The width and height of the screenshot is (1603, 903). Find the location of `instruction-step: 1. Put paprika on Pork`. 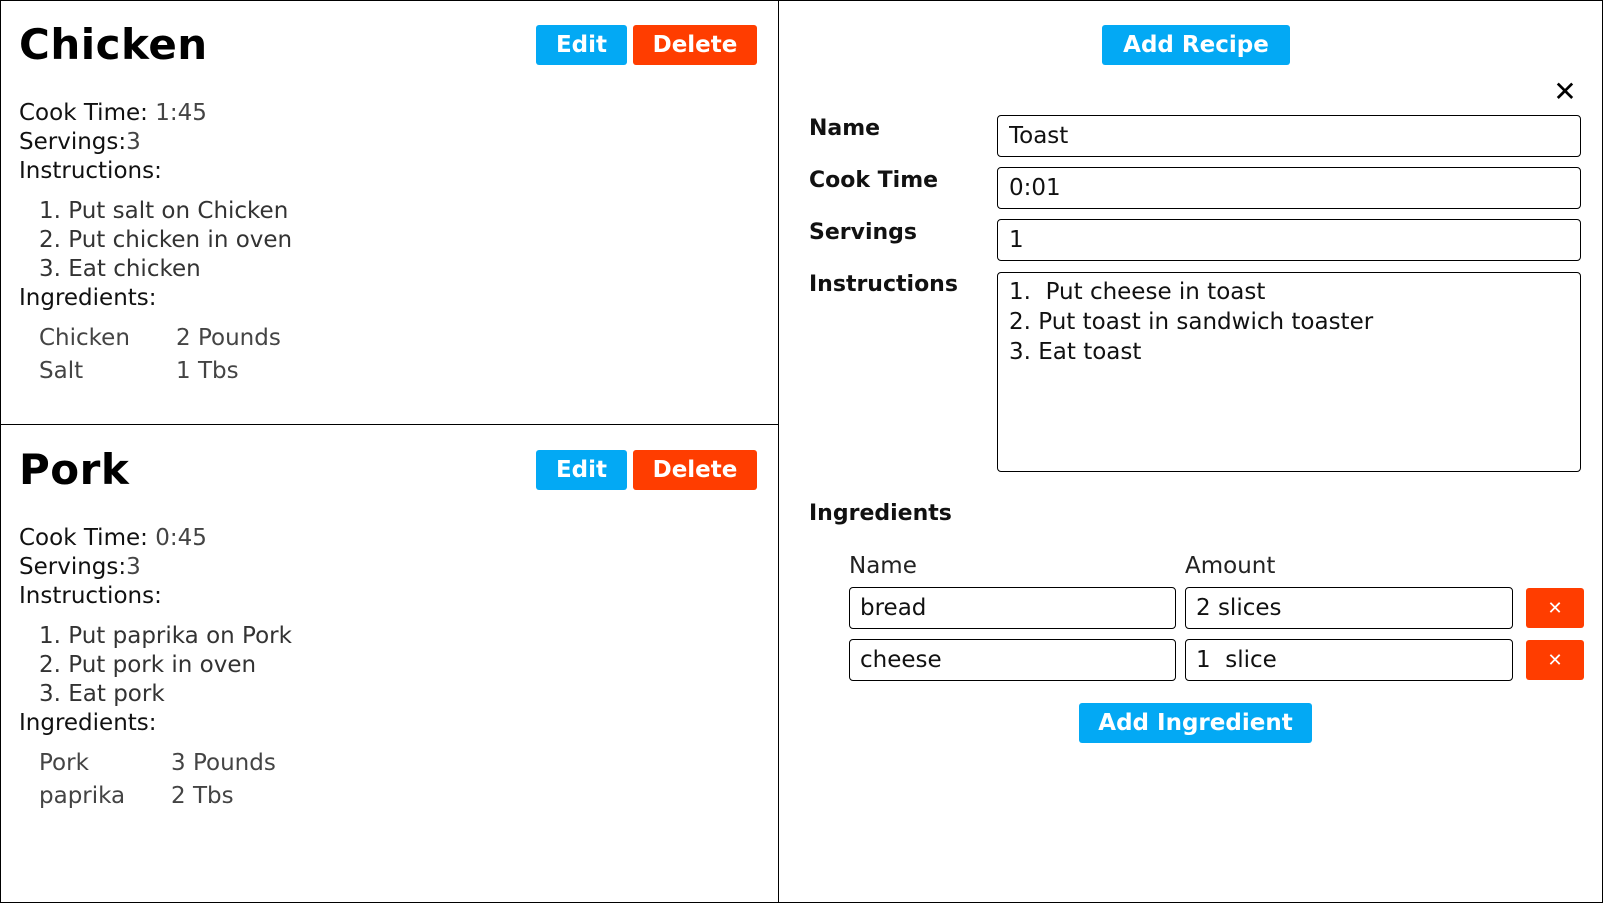

instruction-step: 1. Put paprika on Pork is located at coordinates (165, 636).